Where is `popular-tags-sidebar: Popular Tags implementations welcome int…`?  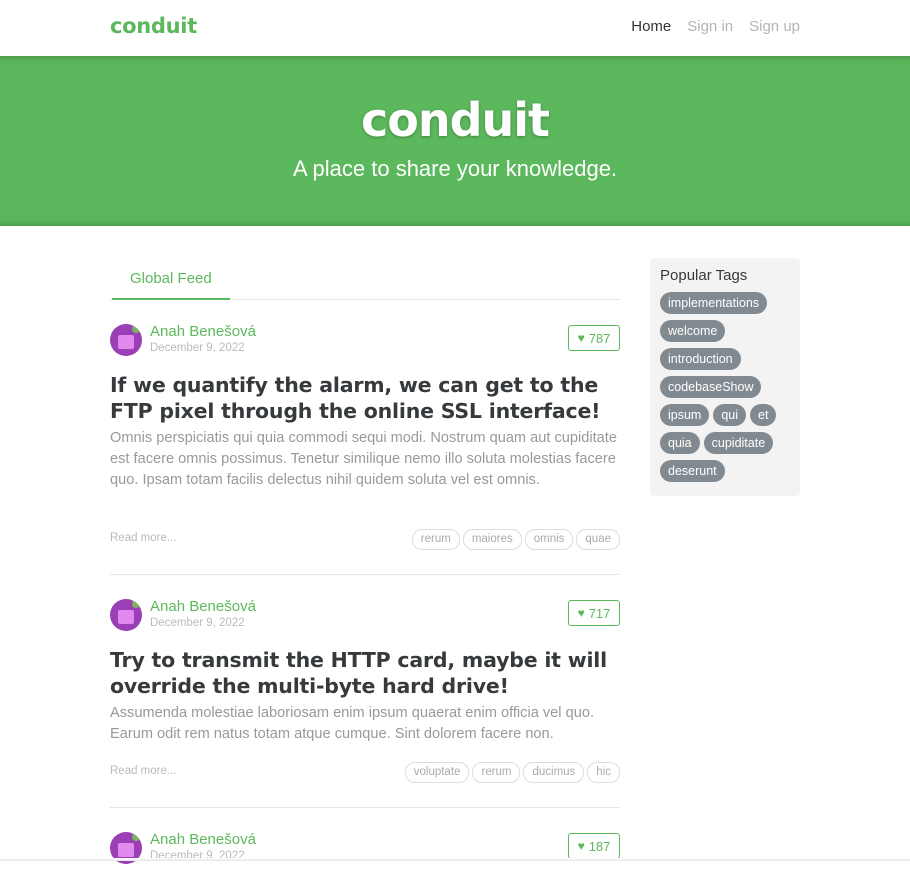
popular-tags-sidebar: Popular Tags implementations welcome int… is located at coordinates (725, 377).